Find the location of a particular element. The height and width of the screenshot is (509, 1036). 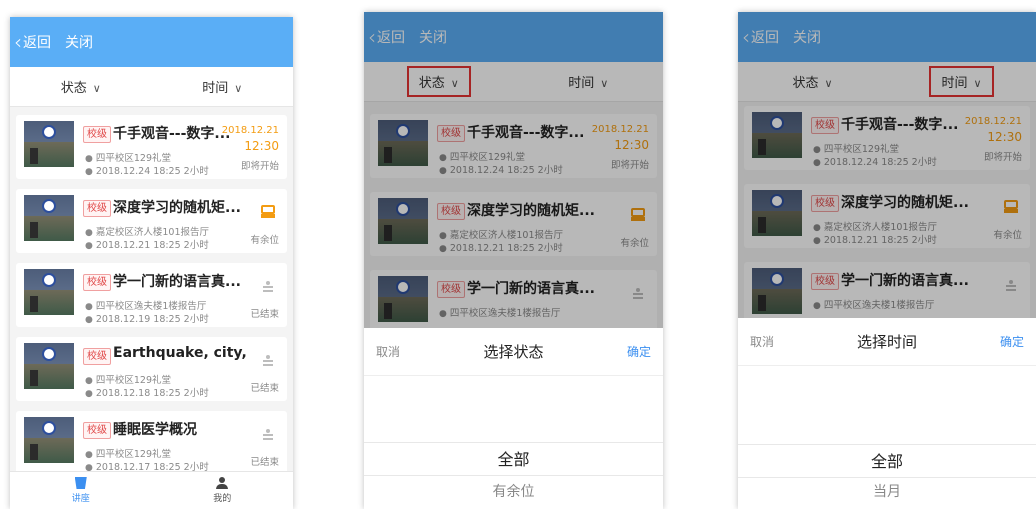

lecture-date: 2018.12.21 is located at coordinates (250, 130).